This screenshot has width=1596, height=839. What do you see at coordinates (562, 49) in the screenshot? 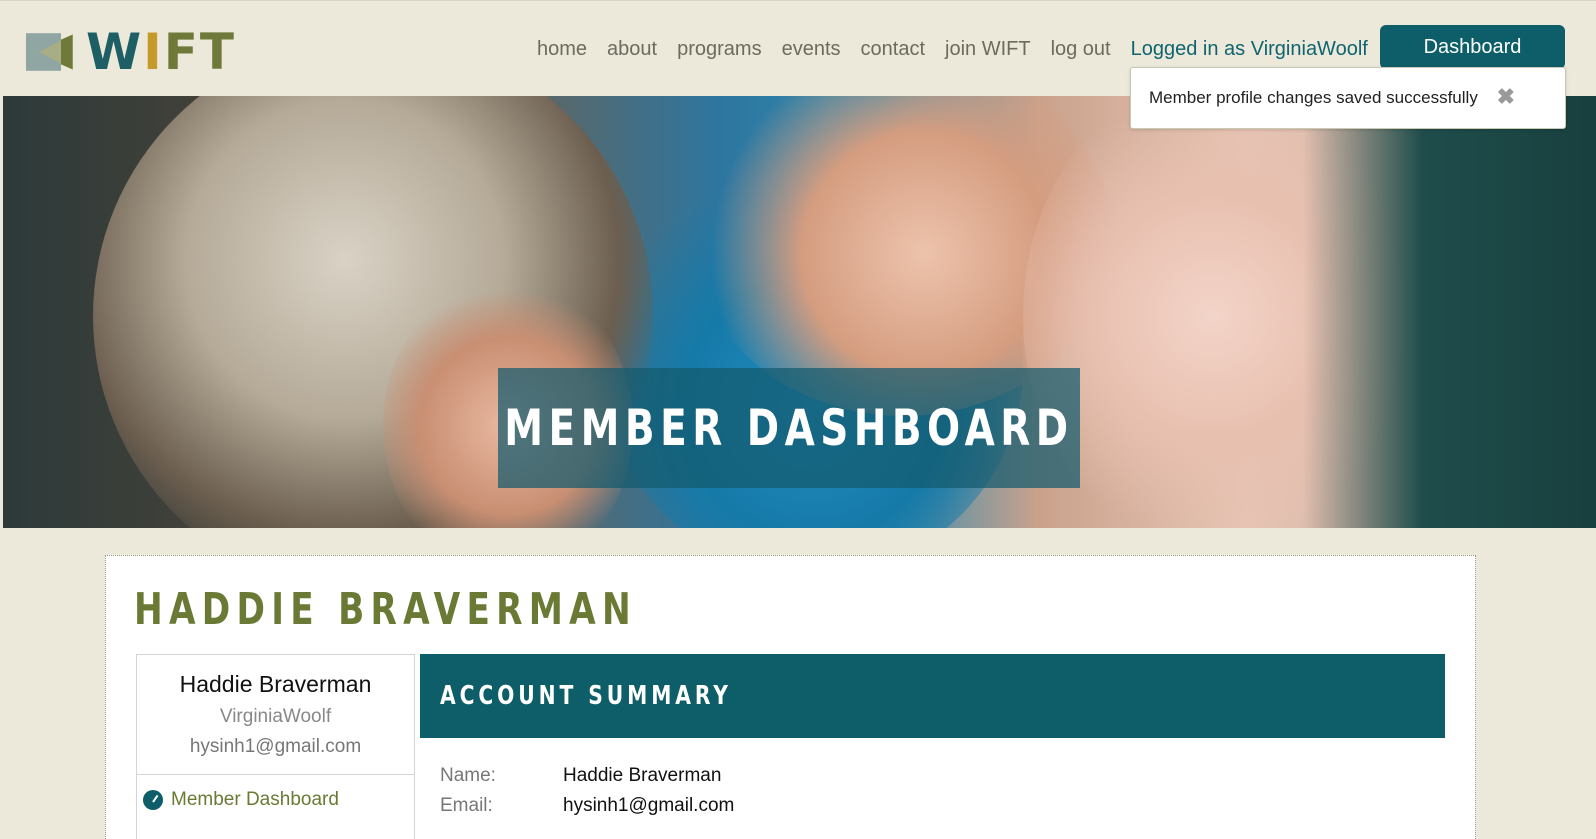
I see `nav-home: home` at bounding box center [562, 49].